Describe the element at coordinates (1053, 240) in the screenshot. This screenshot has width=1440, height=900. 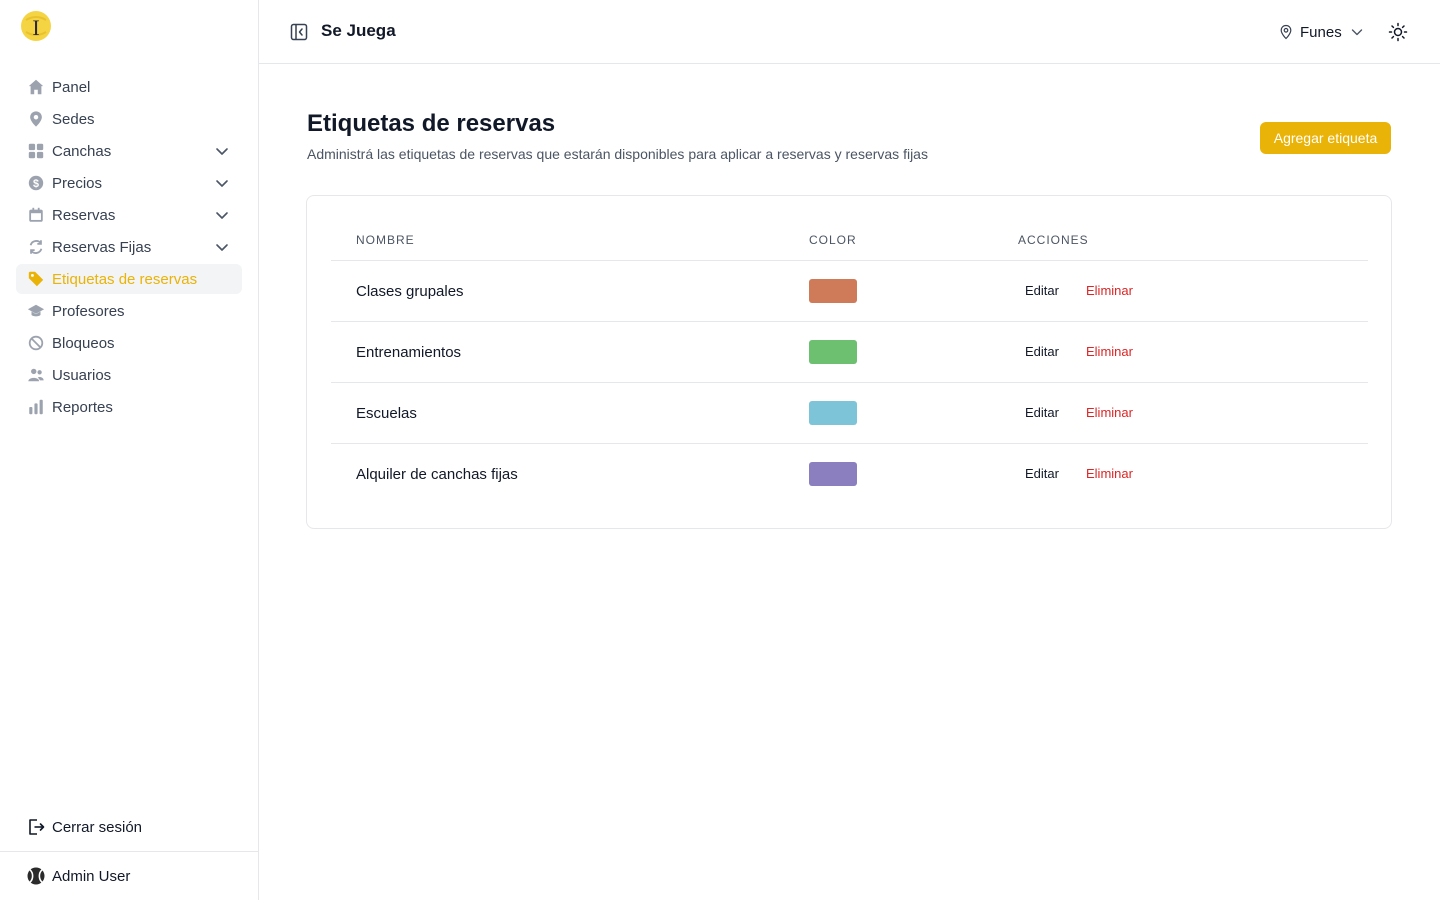
I see `column-header-acciones: ACCIONES` at that location.